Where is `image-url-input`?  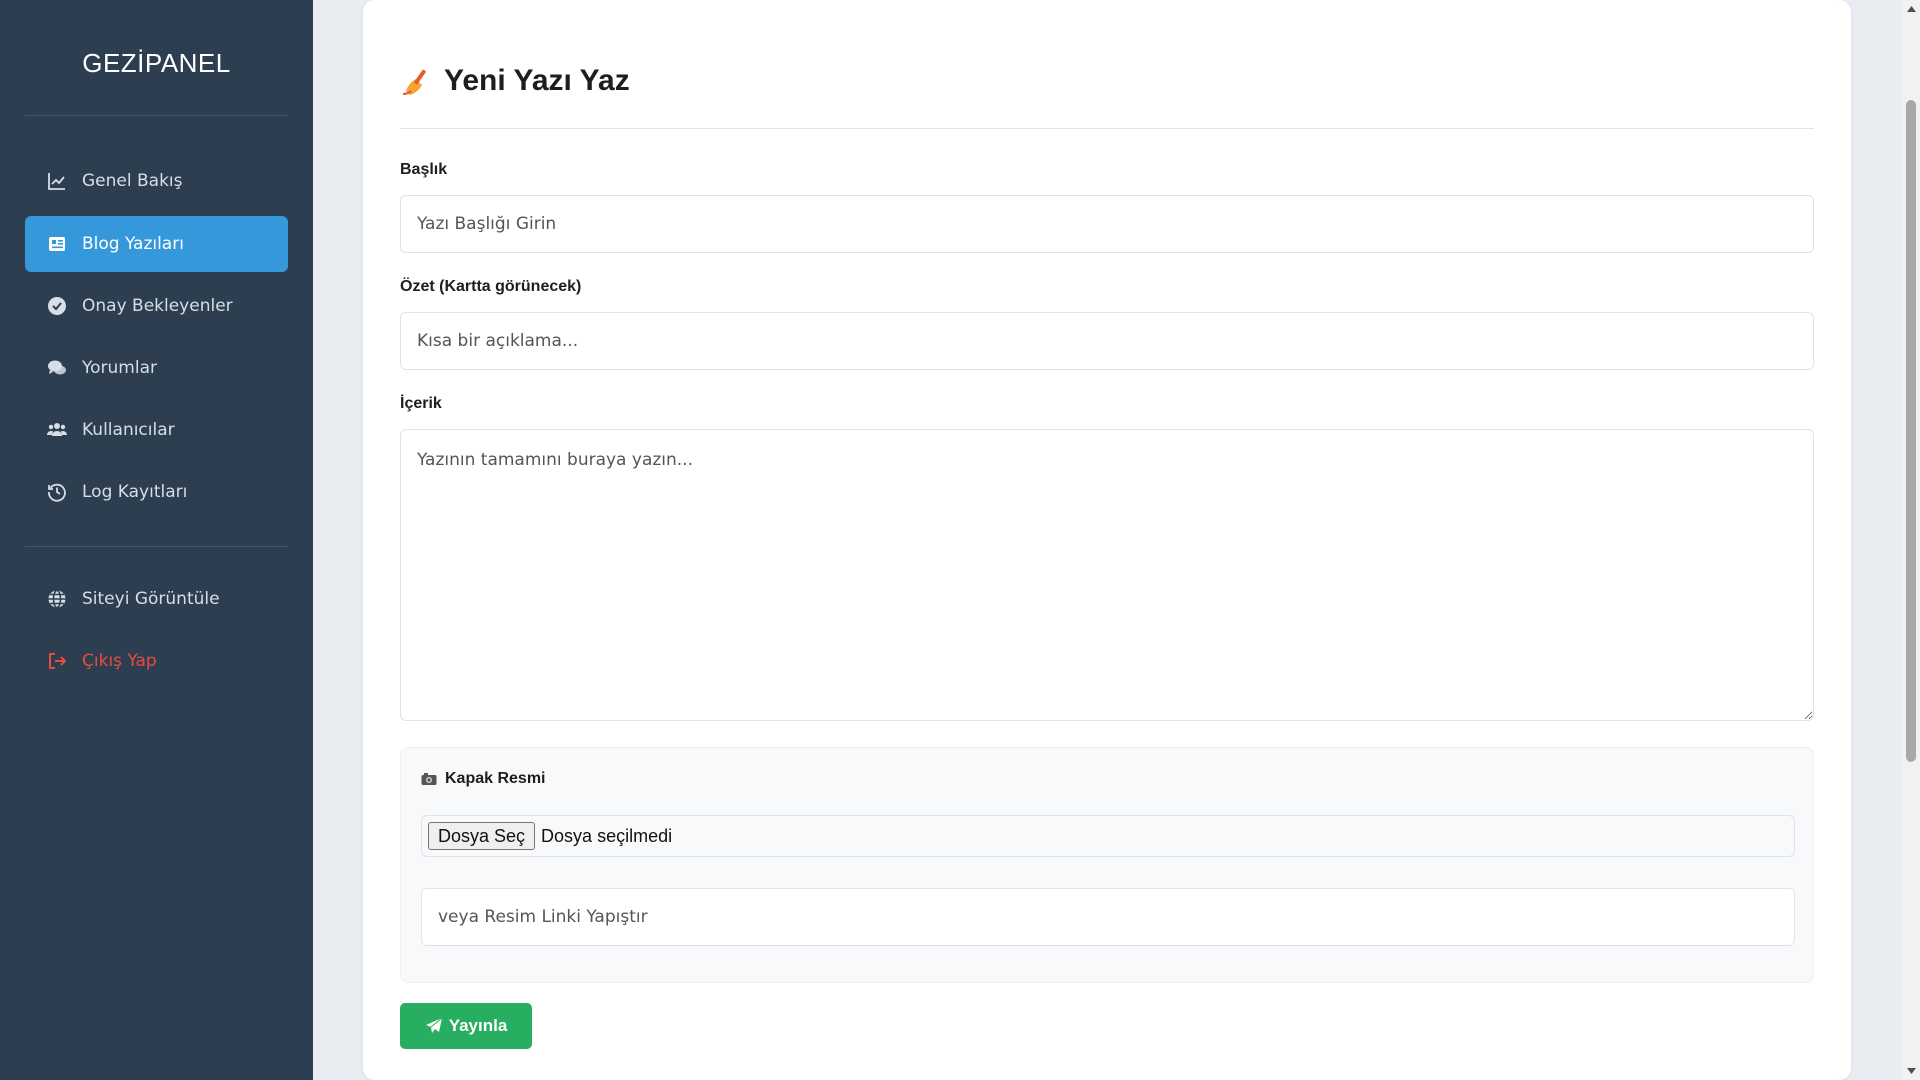
image-url-input is located at coordinates (1108, 917).